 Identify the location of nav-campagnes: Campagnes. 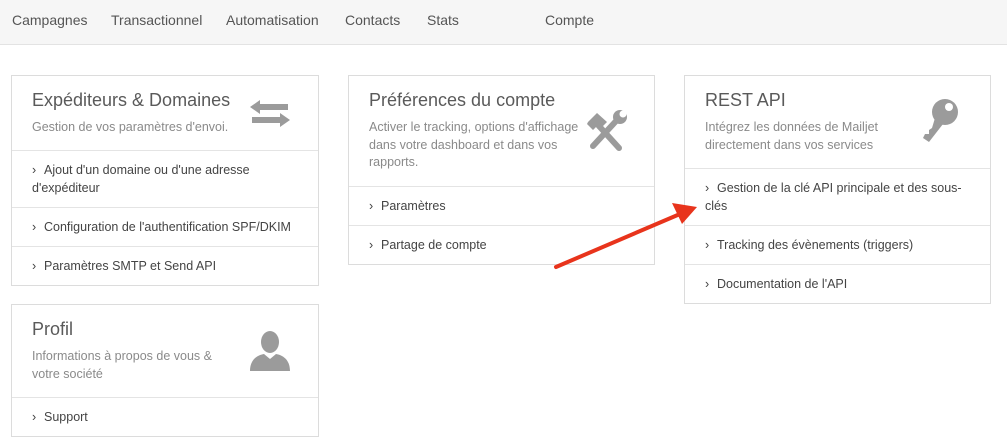
(50, 20).